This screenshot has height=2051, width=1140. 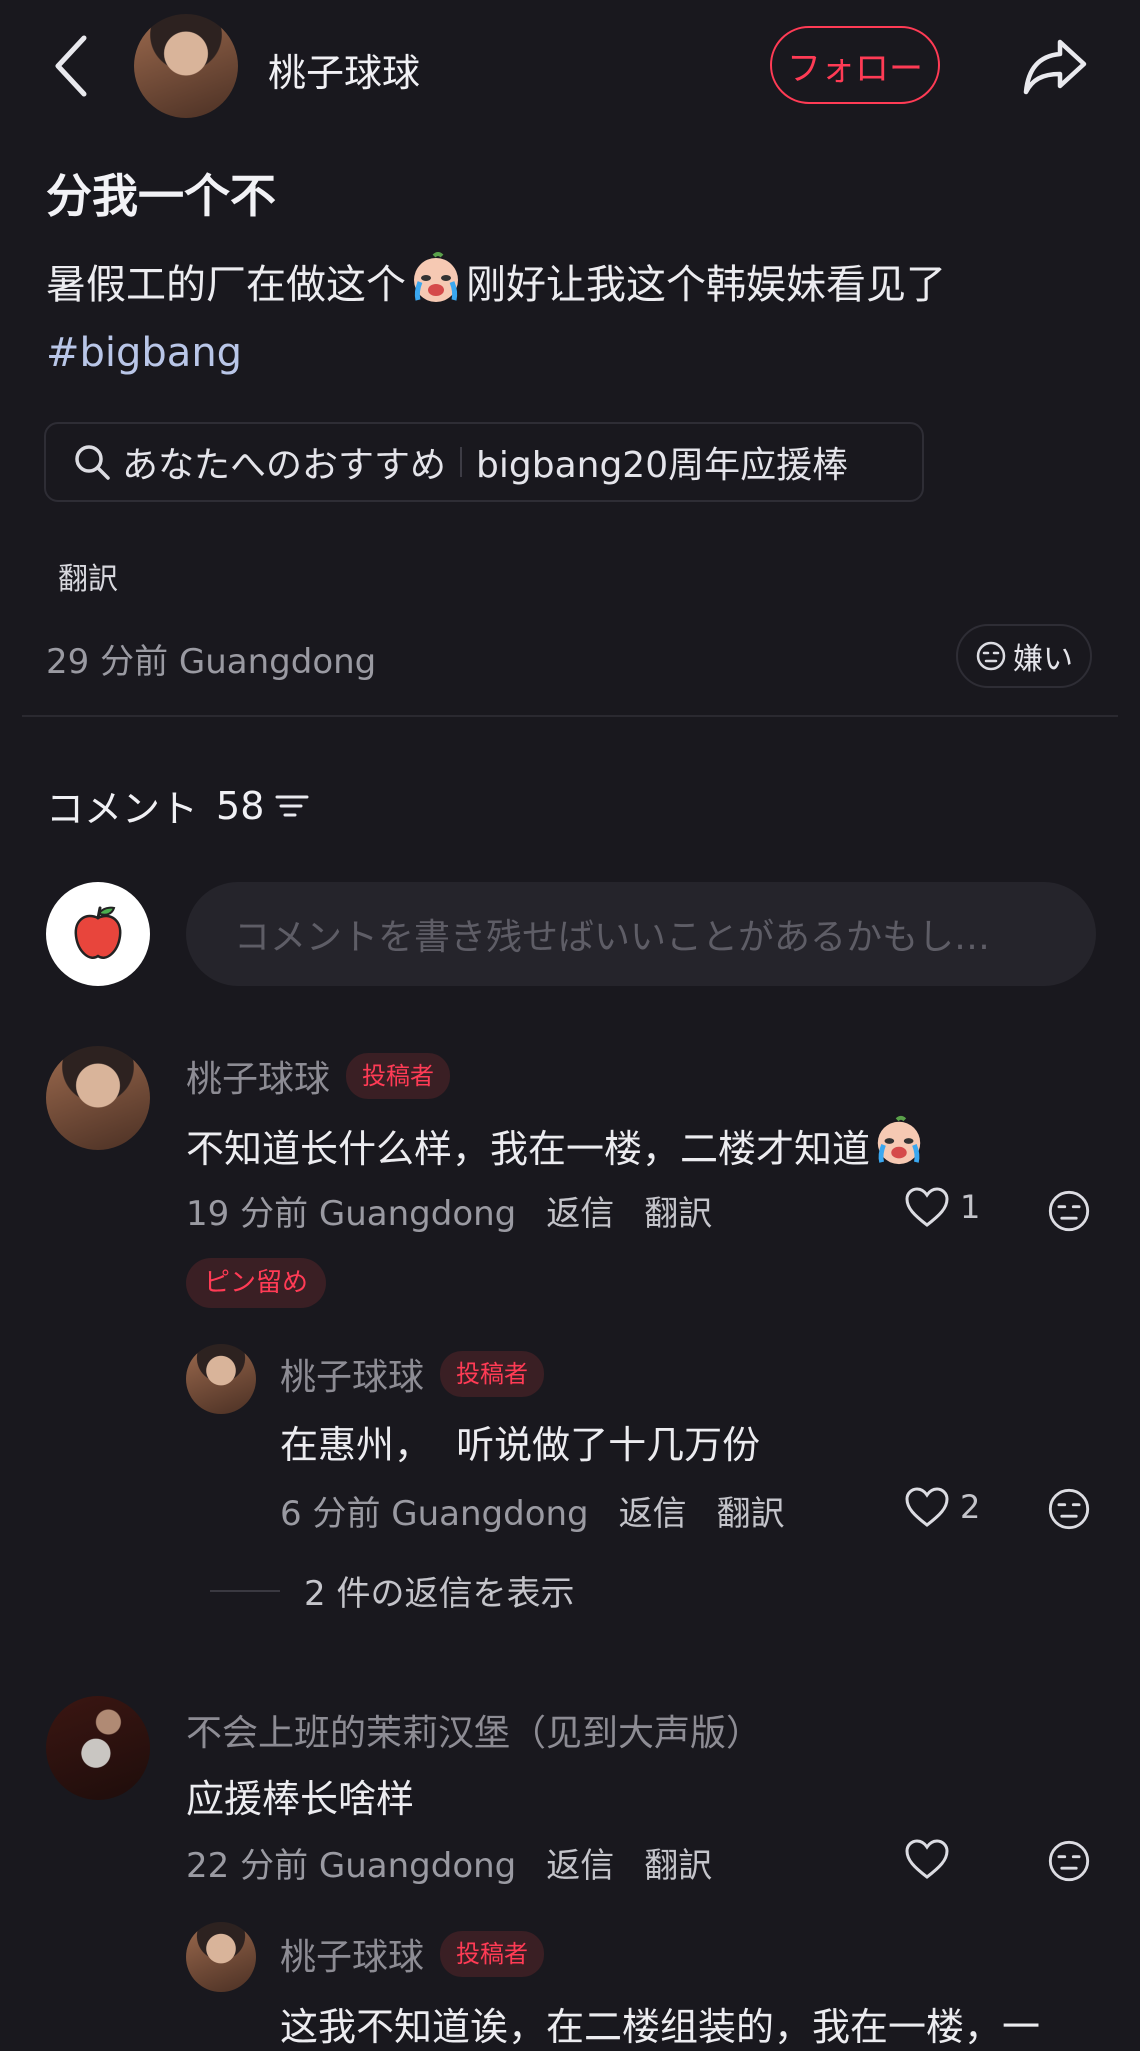 I want to click on reply-text: 在惠州， 听说做了十几万份, so click(x=520, y=1445).